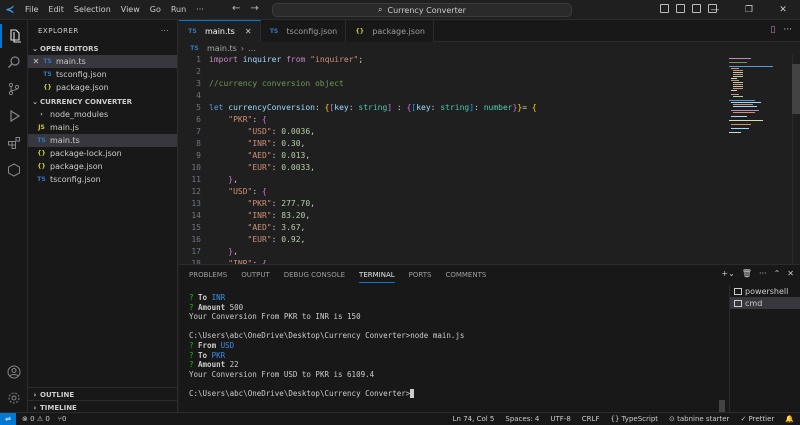 Image resolution: width=800 pixels, height=425 pixels. What do you see at coordinates (303, 31) in the screenshot?
I see `tab-tsconfig-json: TS tsconfig.json` at bounding box center [303, 31].